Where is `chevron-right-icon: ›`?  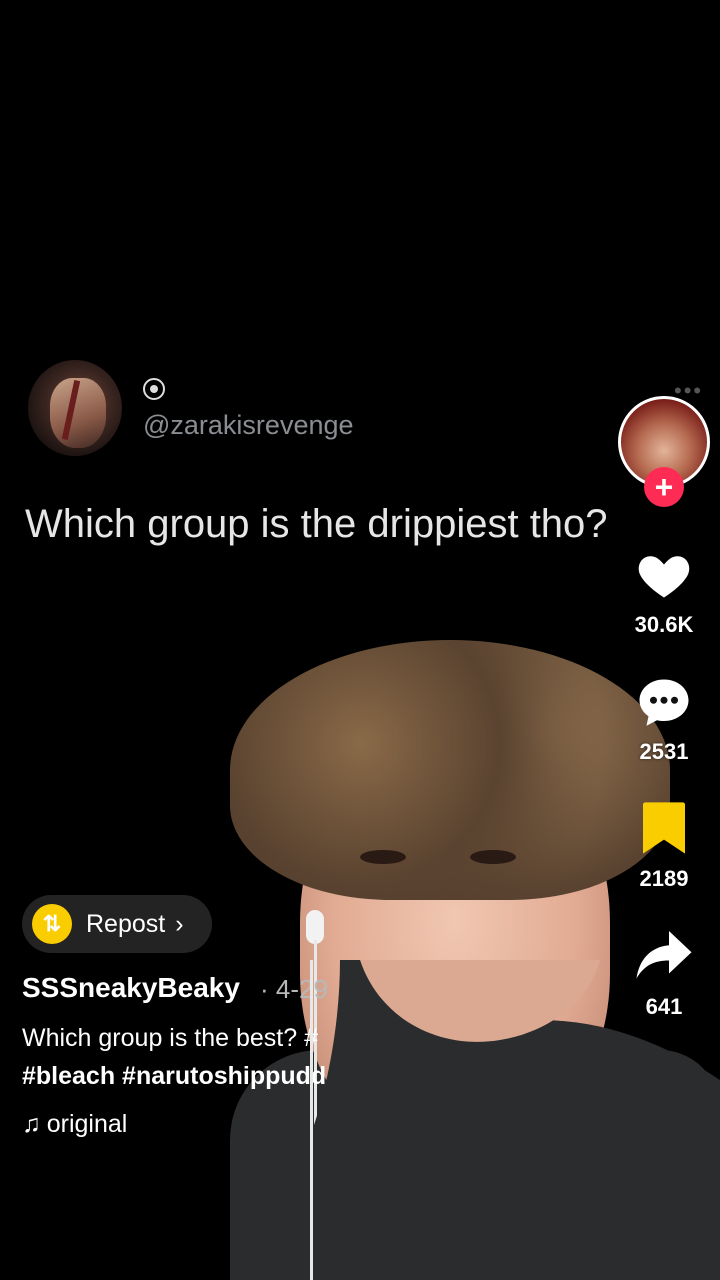
chevron-right-icon: › is located at coordinates (179, 923).